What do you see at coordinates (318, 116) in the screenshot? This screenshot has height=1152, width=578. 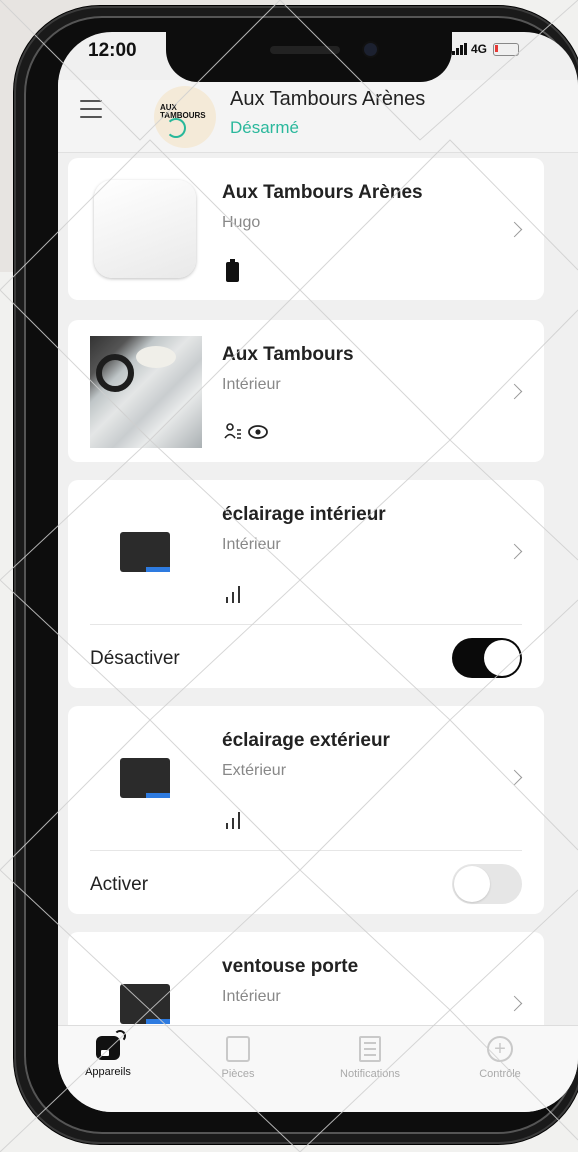 I see `app-header: AUX TAMBOURS Aux Tambours Arènes Désarmé` at bounding box center [318, 116].